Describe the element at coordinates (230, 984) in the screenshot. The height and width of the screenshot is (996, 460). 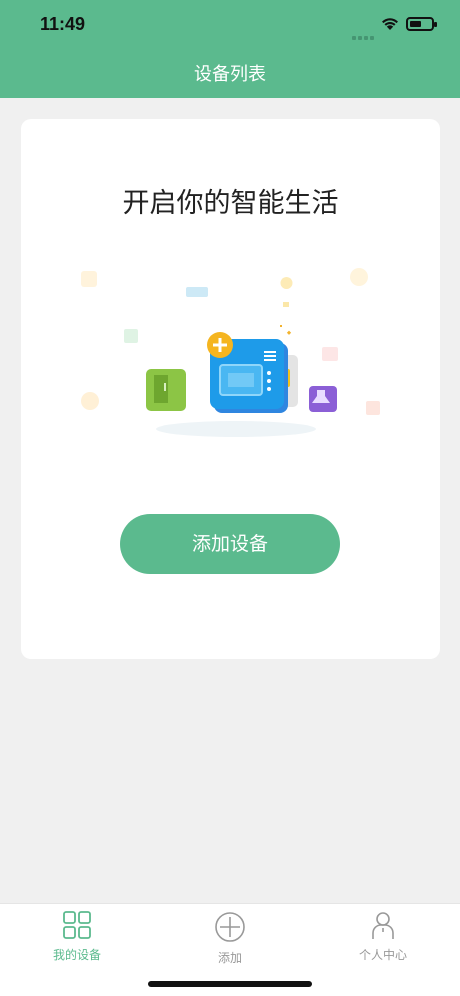
I see `home-indicator` at that location.